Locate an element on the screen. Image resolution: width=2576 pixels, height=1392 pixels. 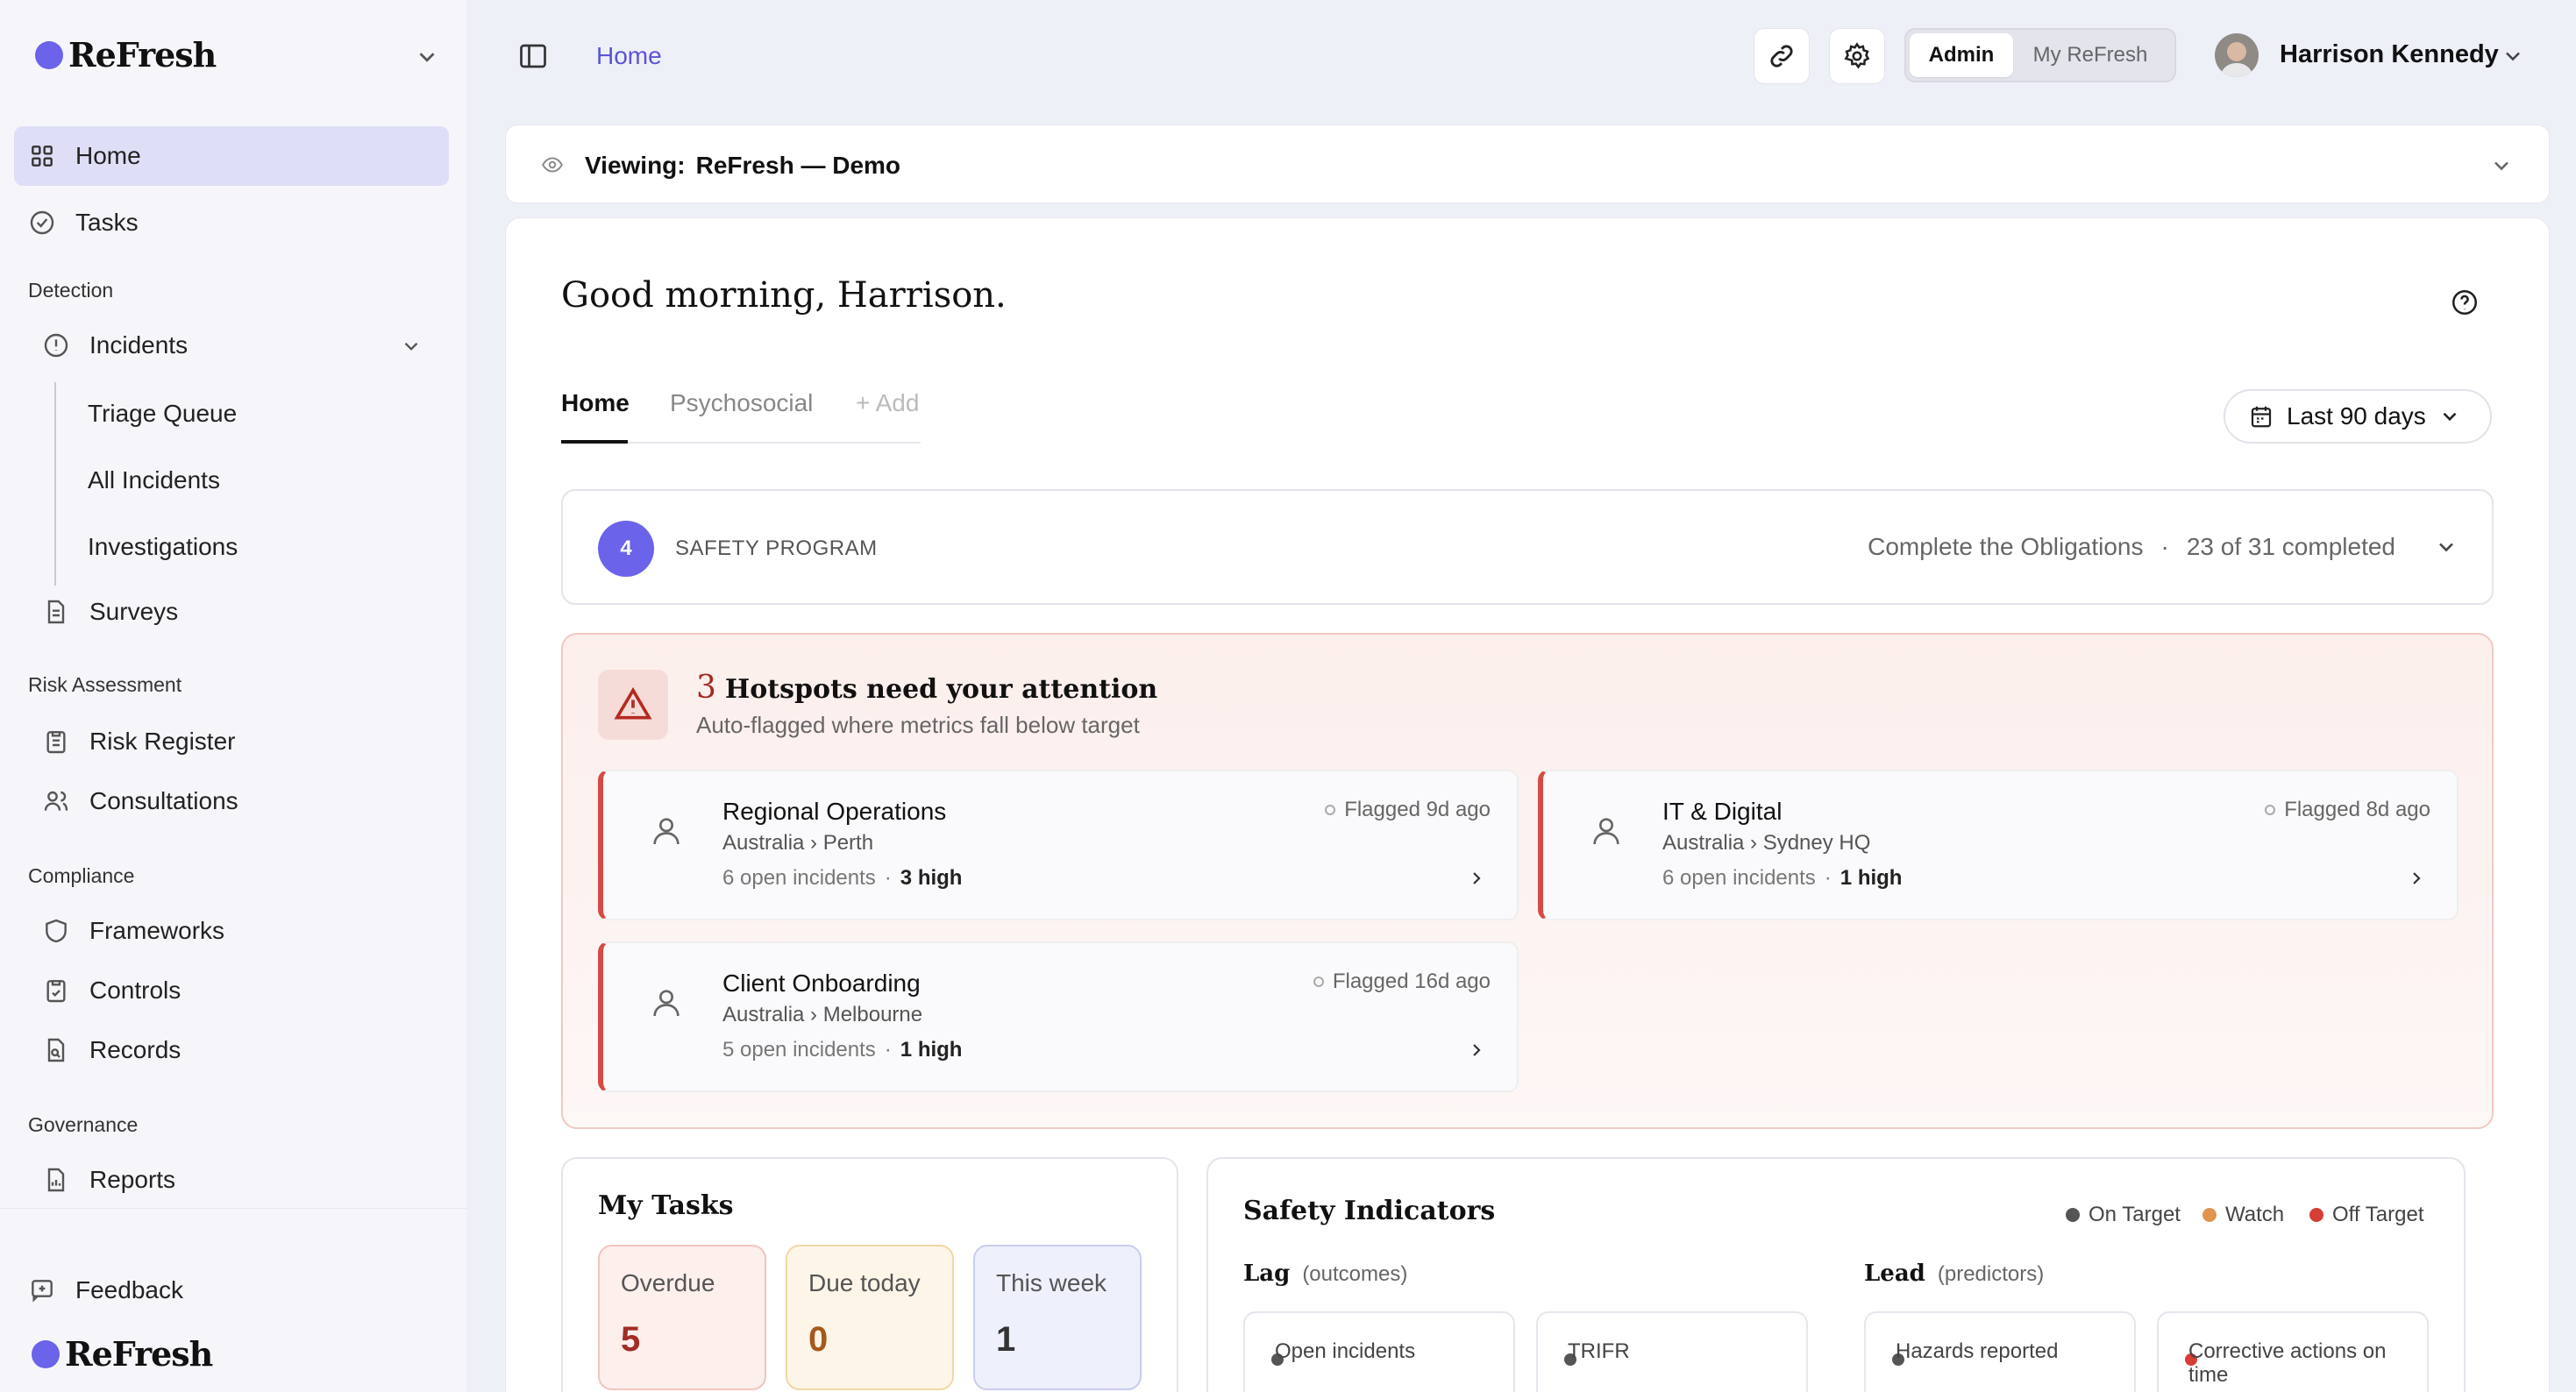
avatar-face-icon is located at coordinates (2236, 51).